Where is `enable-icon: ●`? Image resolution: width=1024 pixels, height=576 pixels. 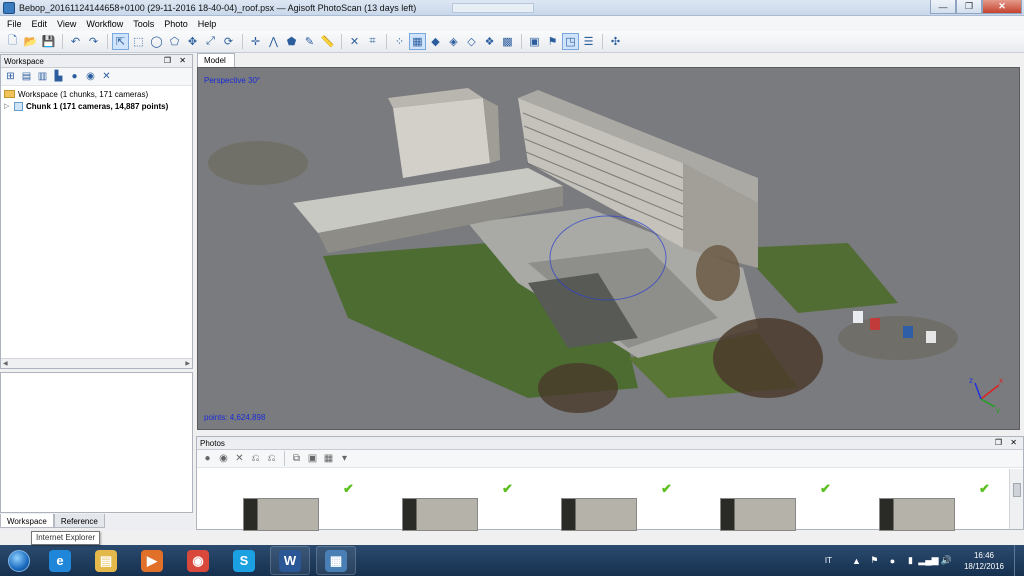 enable-icon: ● is located at coordinates (74, 76).